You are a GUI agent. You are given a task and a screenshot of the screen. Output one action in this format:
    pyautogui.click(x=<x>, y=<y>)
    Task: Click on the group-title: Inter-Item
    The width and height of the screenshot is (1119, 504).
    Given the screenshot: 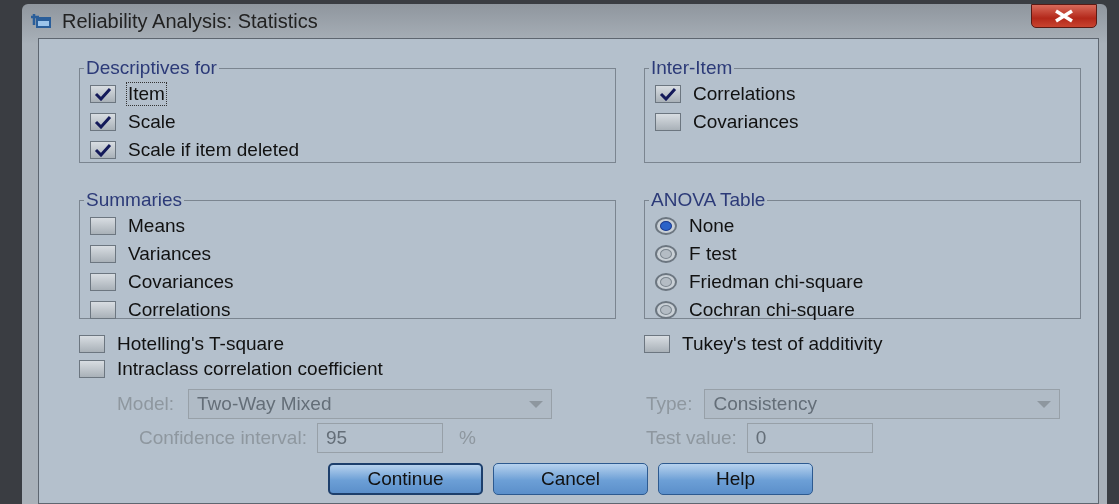 What is the action you would take?
    pyautogui.click(x=692, y=68)
    